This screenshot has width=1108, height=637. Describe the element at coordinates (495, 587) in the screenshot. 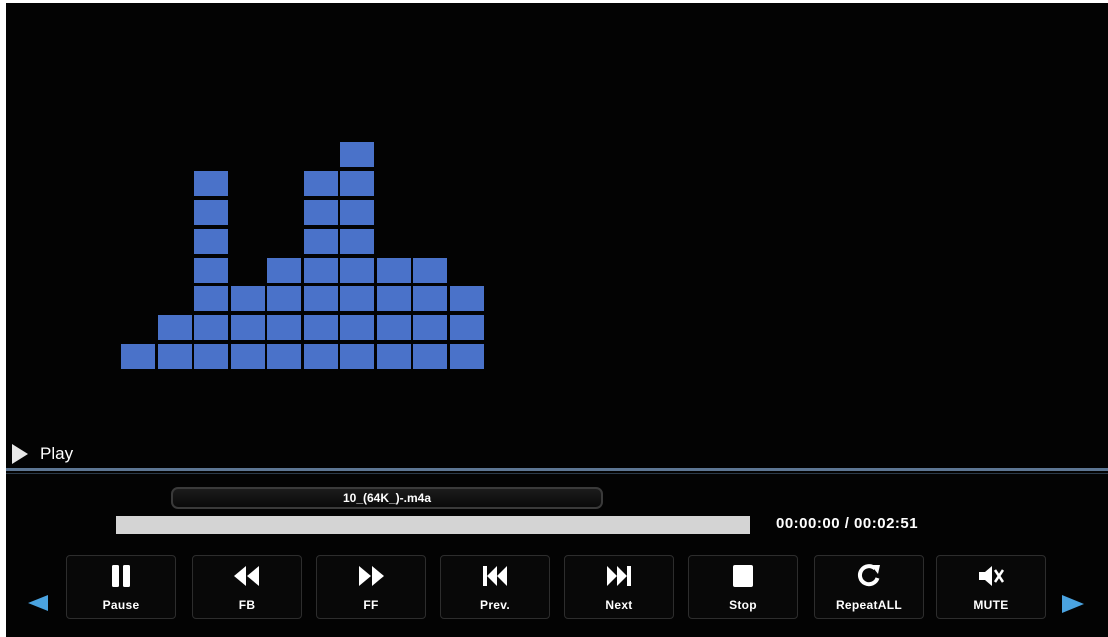

I see `previous-button: Prev.` at that location.